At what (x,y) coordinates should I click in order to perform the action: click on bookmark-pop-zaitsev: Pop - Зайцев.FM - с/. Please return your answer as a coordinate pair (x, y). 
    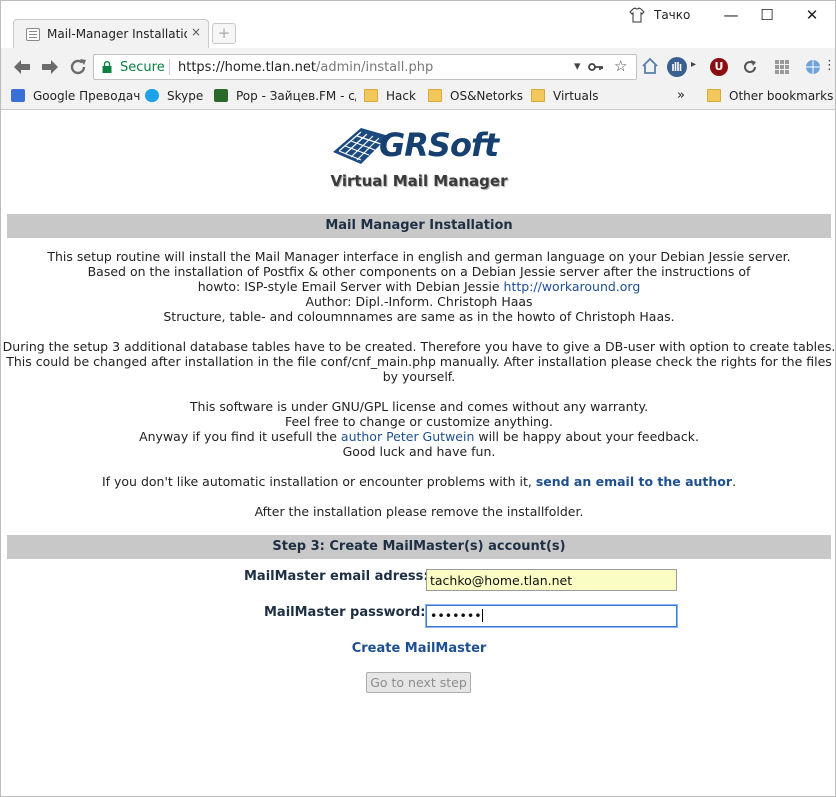
    Looking at the image, I should click on (285, 98).